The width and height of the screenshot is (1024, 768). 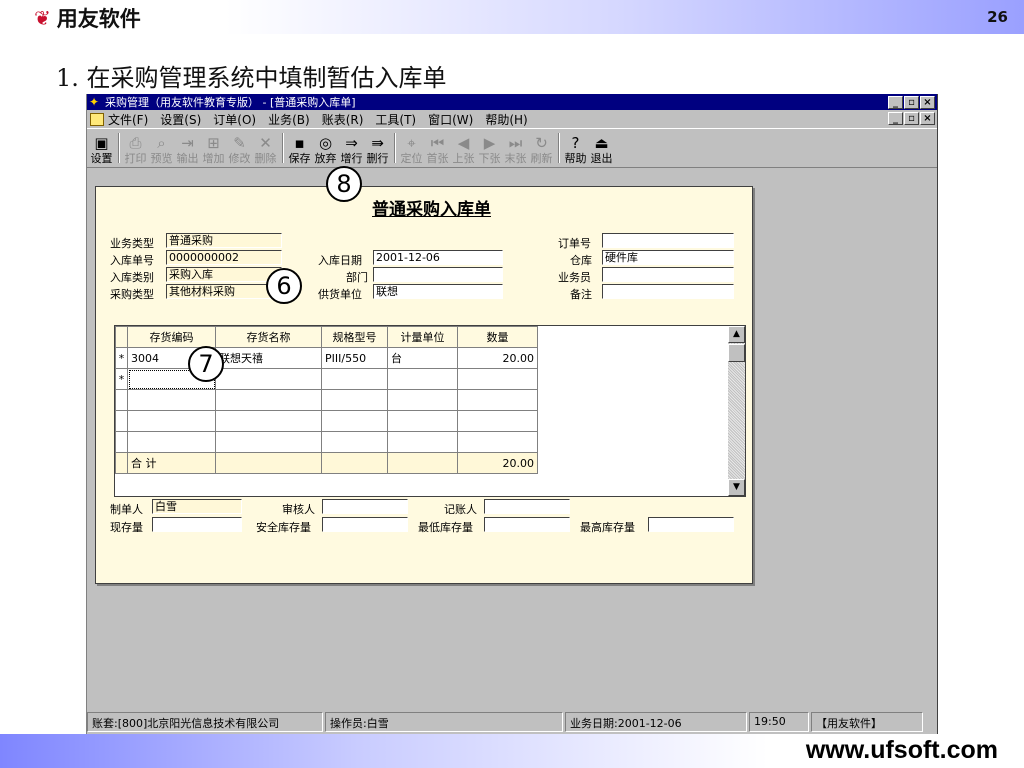 What do you see at coordinates (325, 143) in the screenshot?
I see `discard-icon: ◎` at bounding box center [325, 143].